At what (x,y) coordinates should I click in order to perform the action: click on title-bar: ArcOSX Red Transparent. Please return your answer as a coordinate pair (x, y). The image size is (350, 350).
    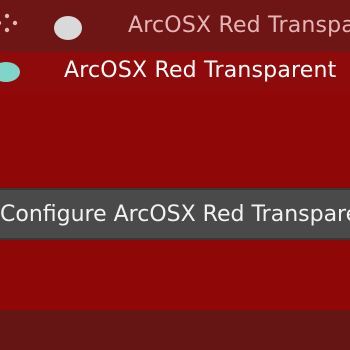
    Looking at the image, I should click on (175, 26).